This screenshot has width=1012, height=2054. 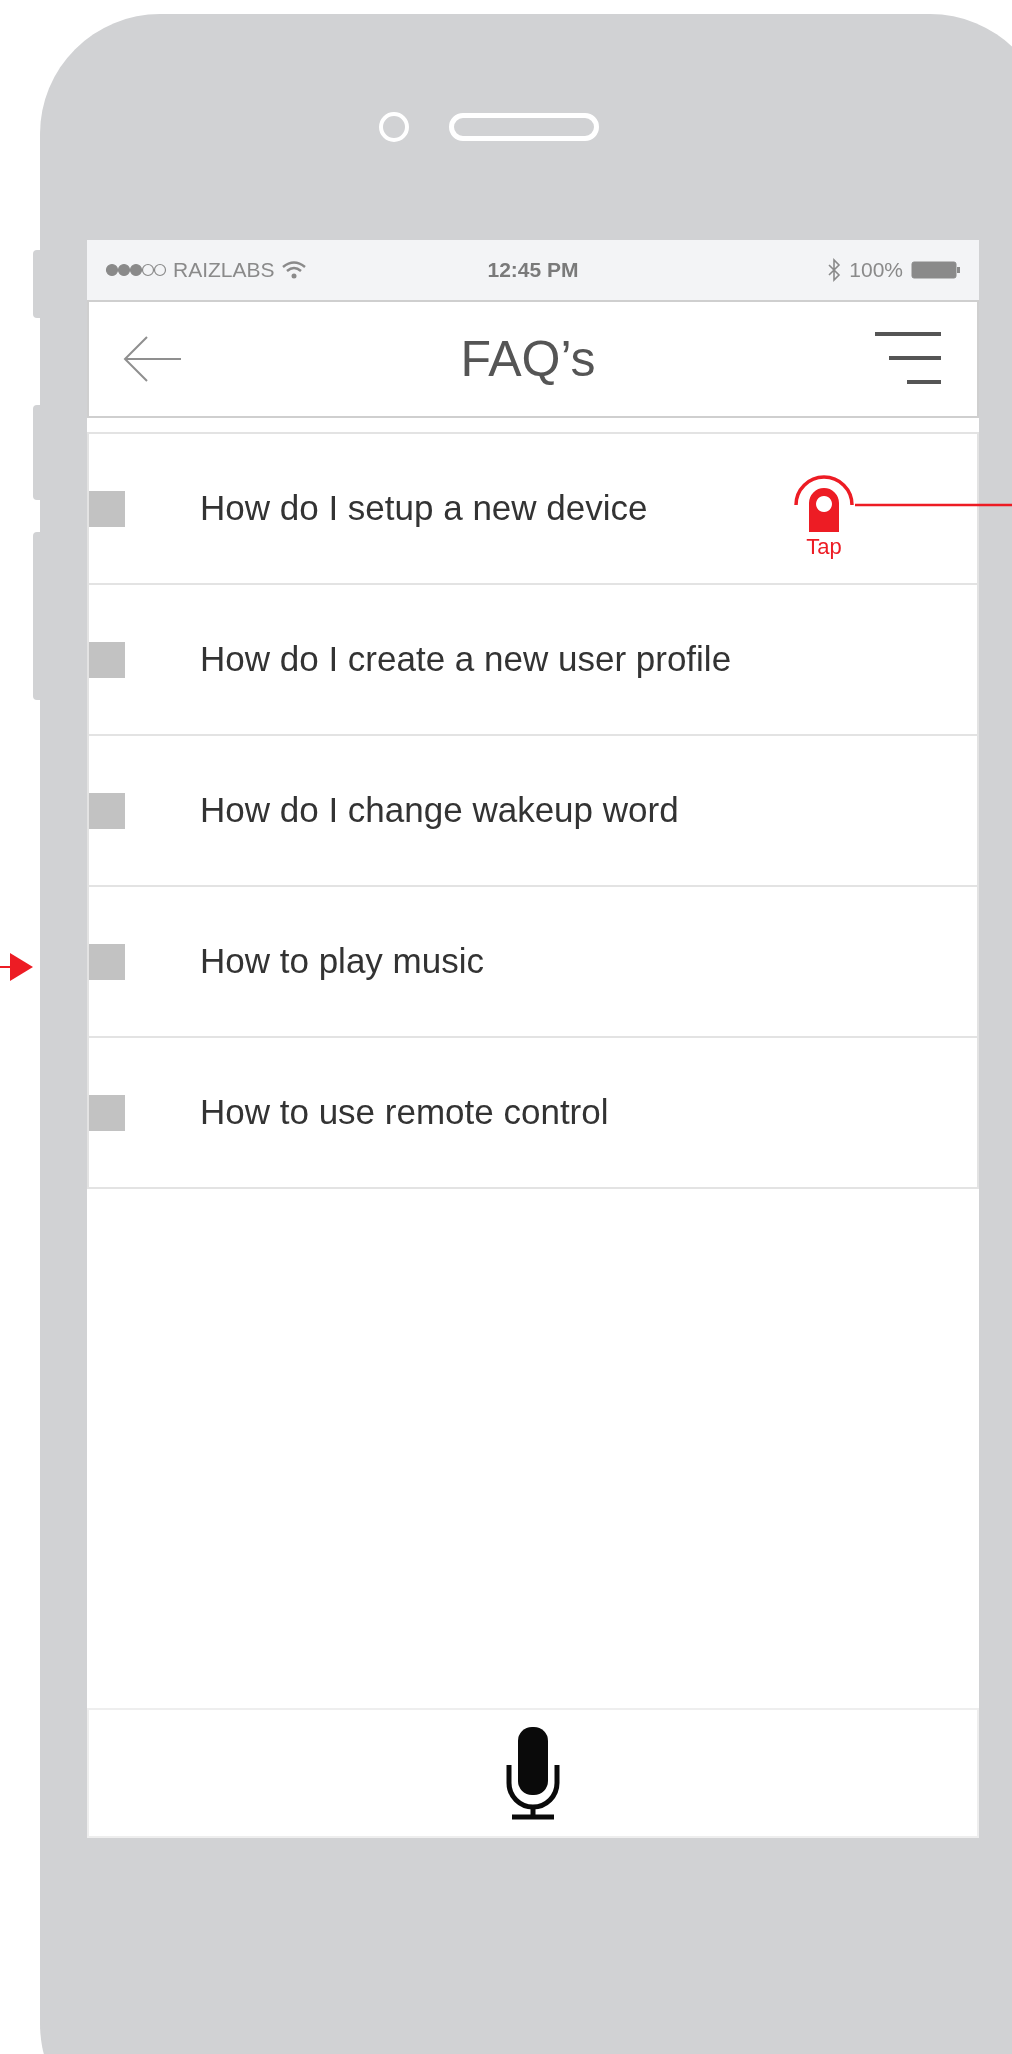 I want to click on wifi-icon, so click(x=293, y=270).